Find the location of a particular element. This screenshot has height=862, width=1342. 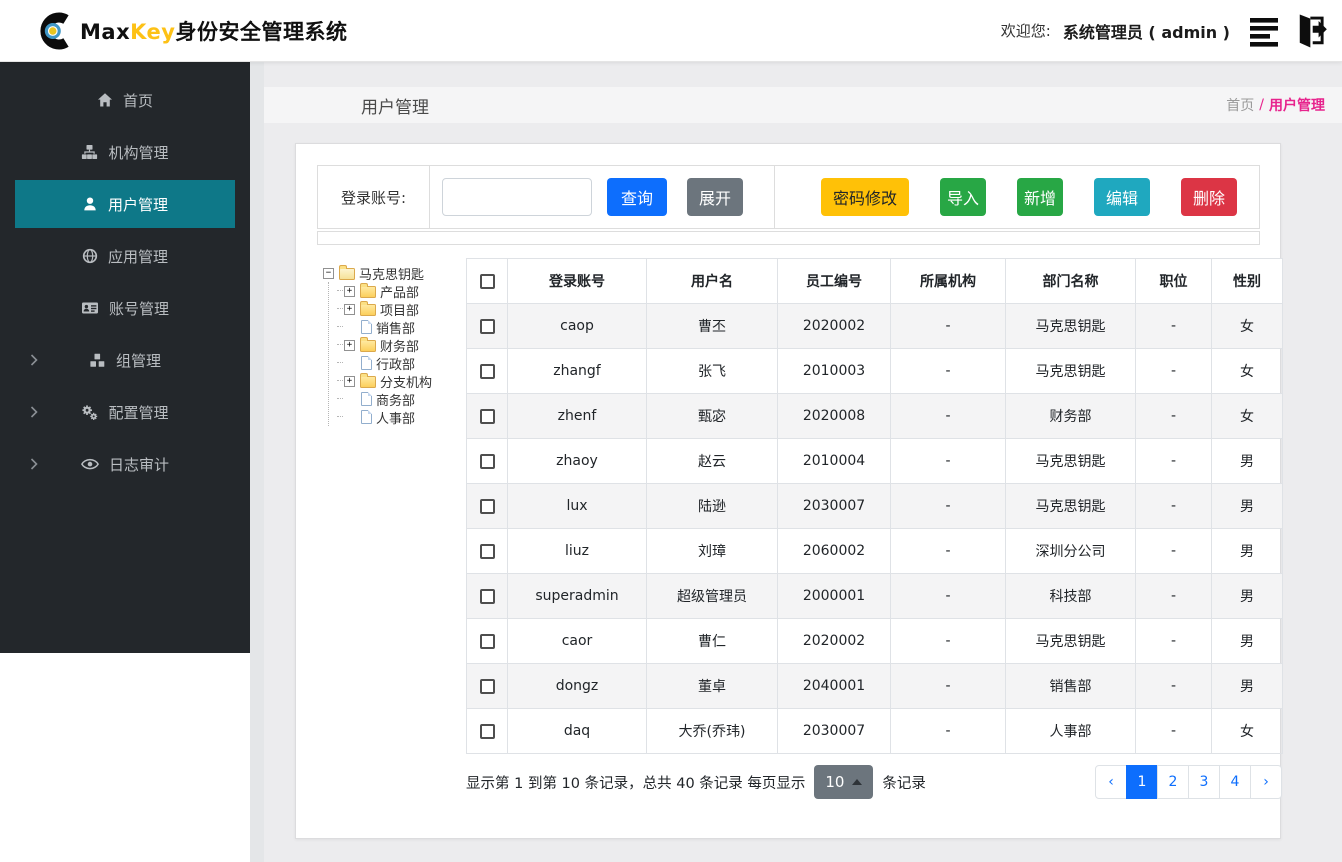

tree-node-label: 商务部 is located at coordinates (396, 401).